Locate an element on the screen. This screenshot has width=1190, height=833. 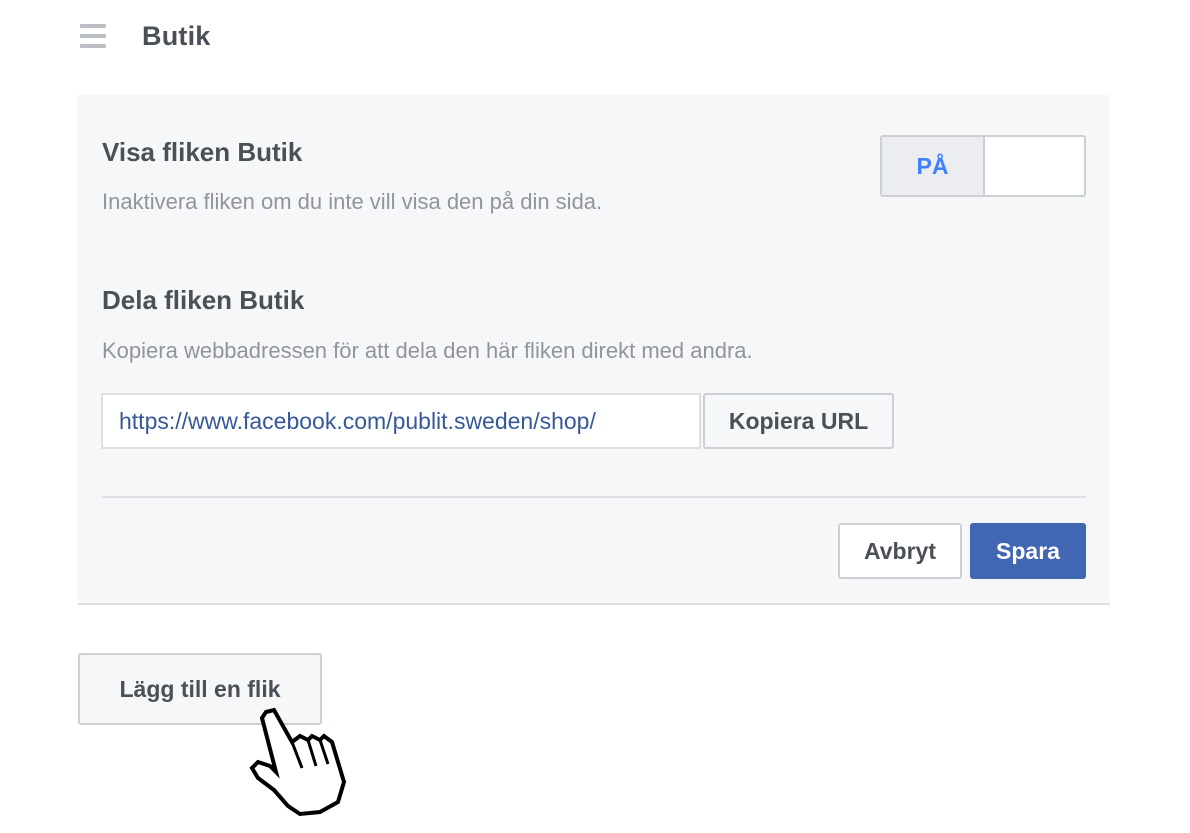
toggle-off-segment is located at coordinates (1034, 166).